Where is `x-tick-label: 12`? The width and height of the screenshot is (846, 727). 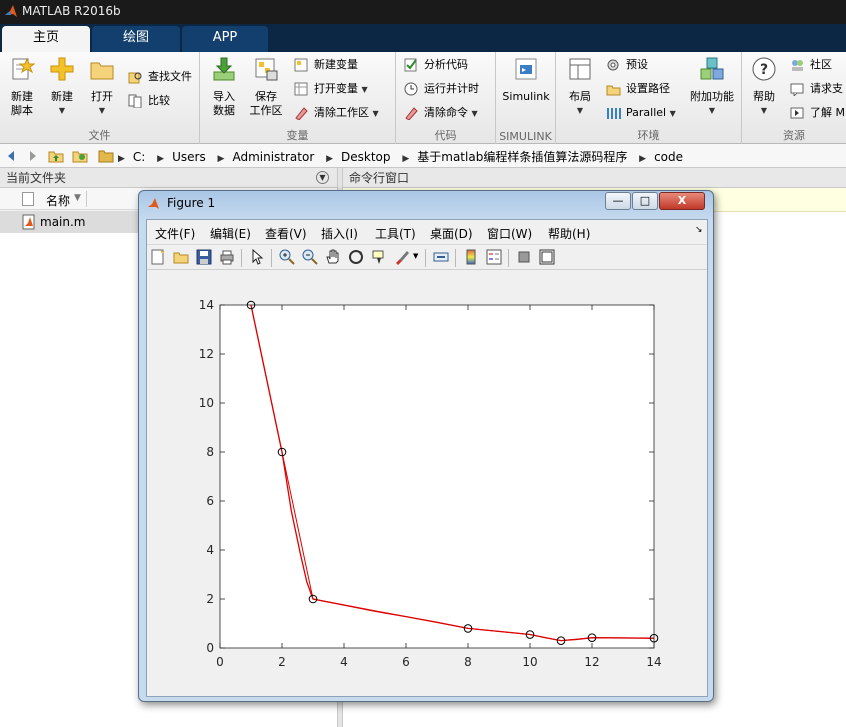 x-tick-label: 12 is located at coordinates (591, 662).